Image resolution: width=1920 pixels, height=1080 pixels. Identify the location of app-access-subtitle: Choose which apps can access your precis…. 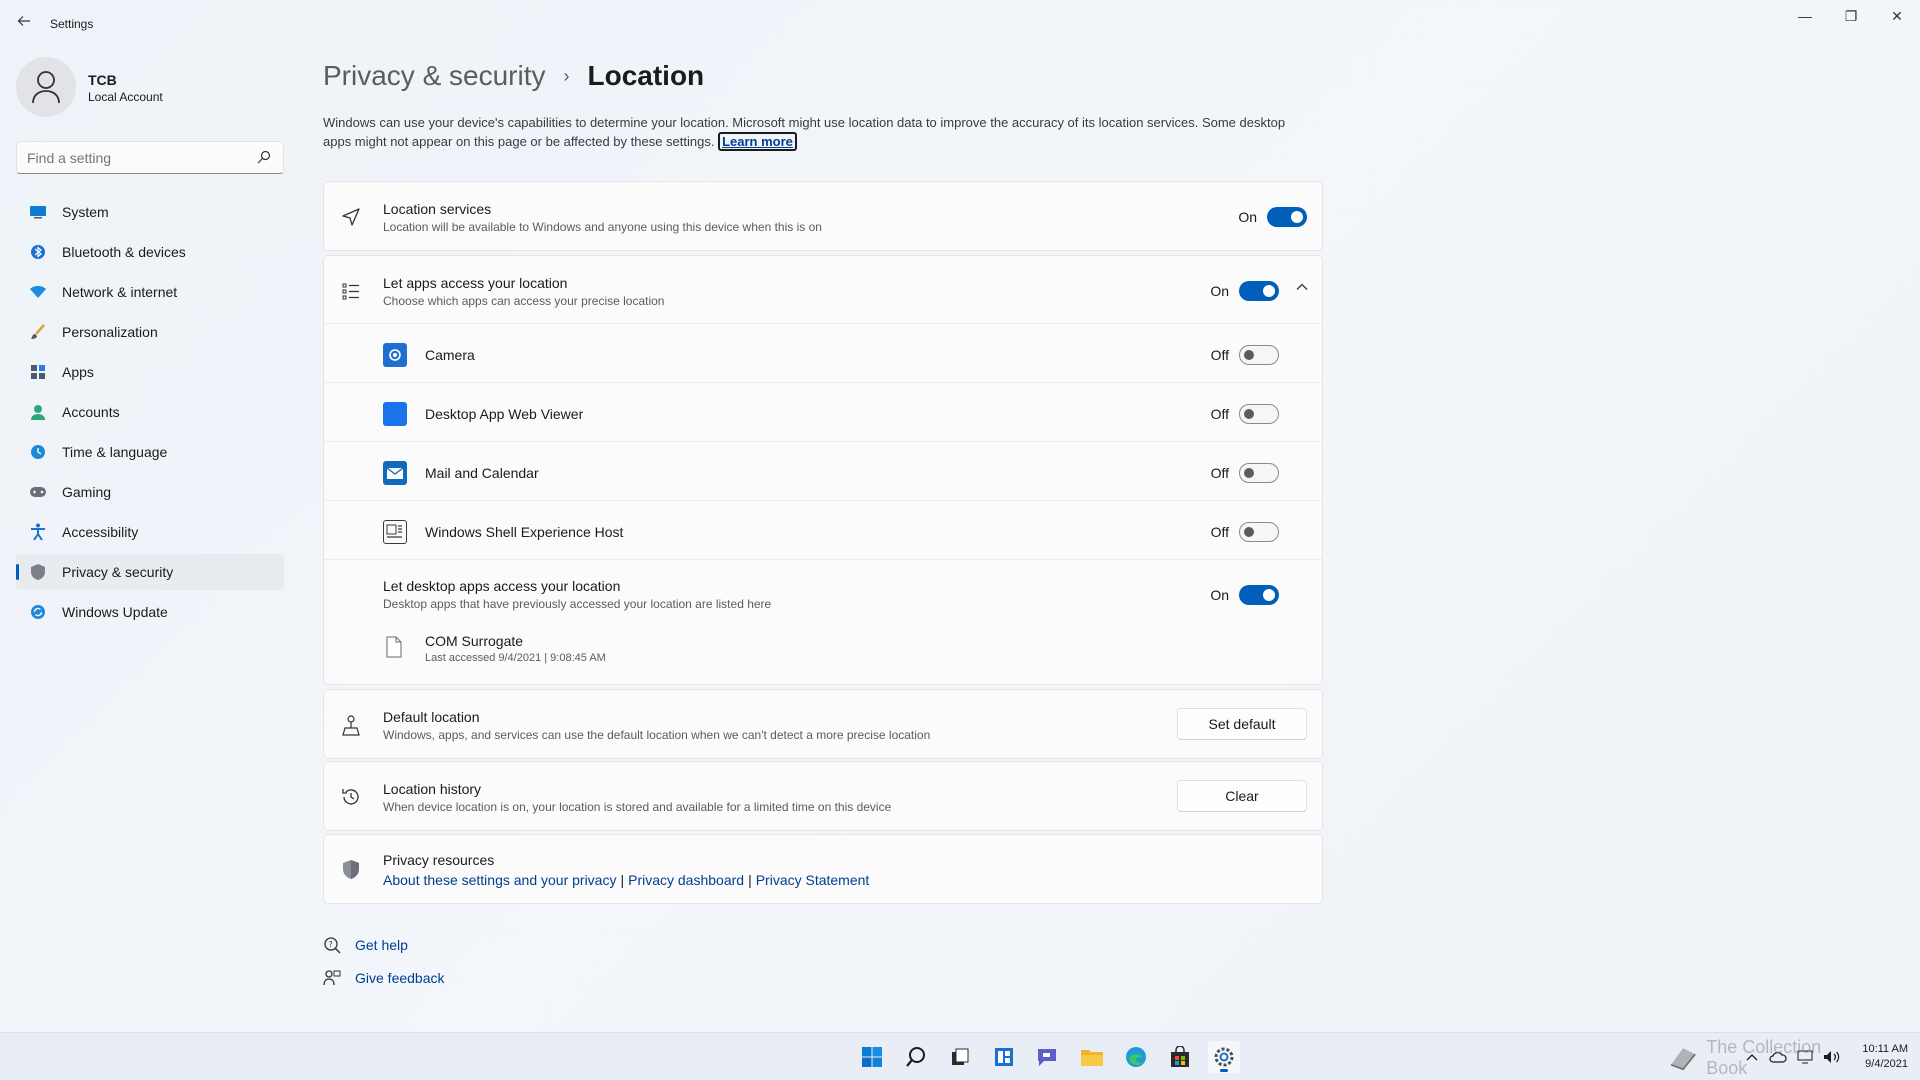
(524, 301).